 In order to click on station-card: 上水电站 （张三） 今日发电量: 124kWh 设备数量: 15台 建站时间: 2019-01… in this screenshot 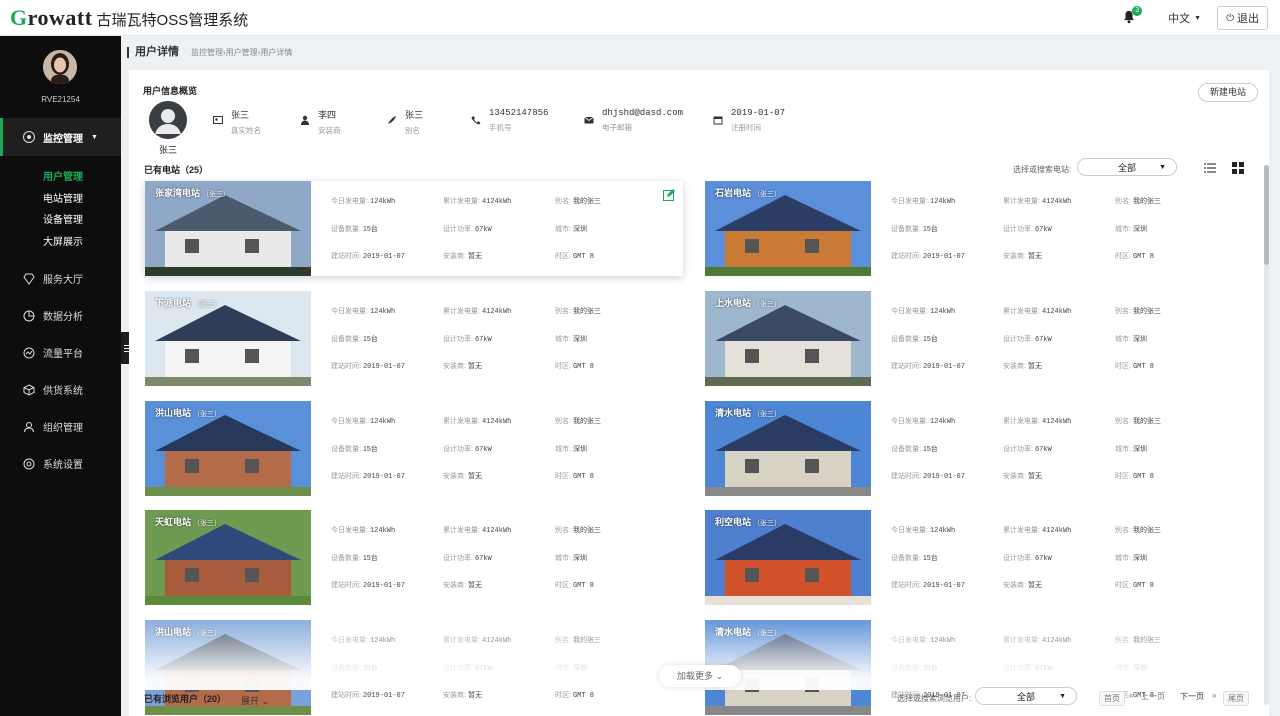, I will do `click(974, 338)`.